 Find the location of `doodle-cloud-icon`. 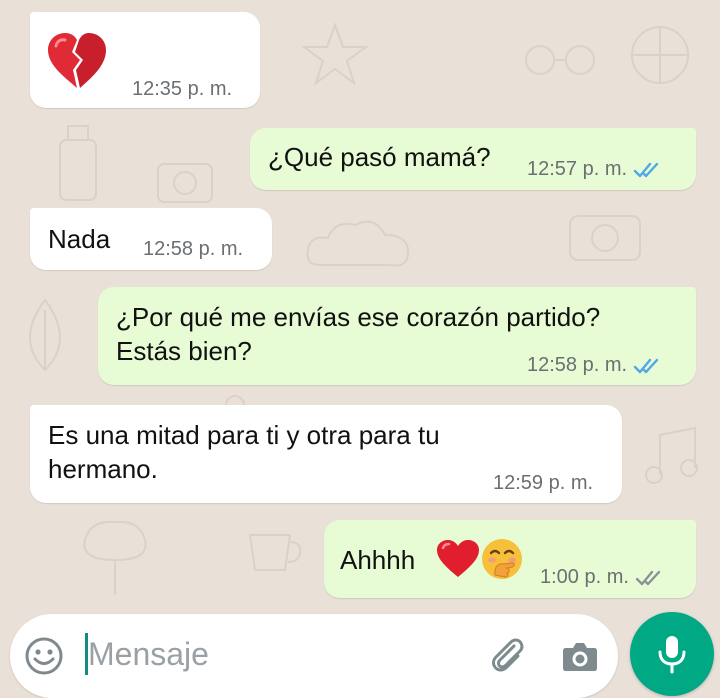

doodle-cloud-icon is located at coordinates (358, 243).